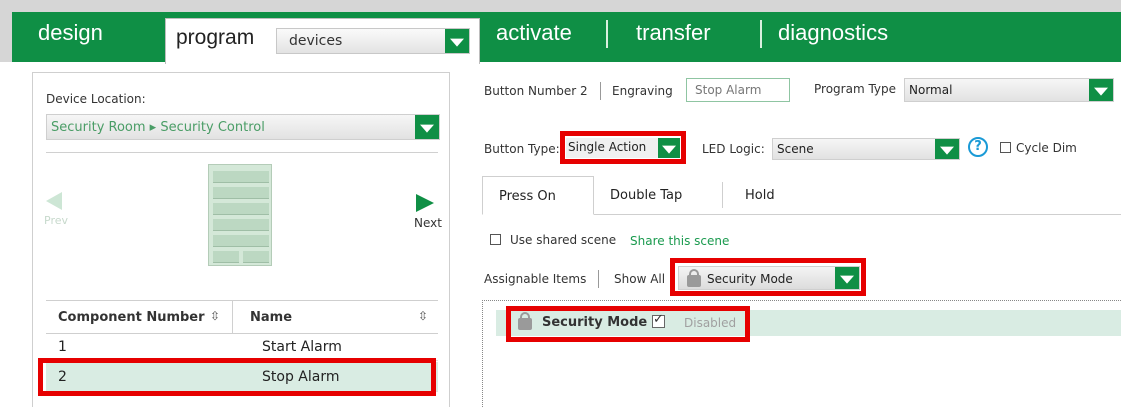  I want to click on engraving-input: Stop Alarm, so click(738, 90).